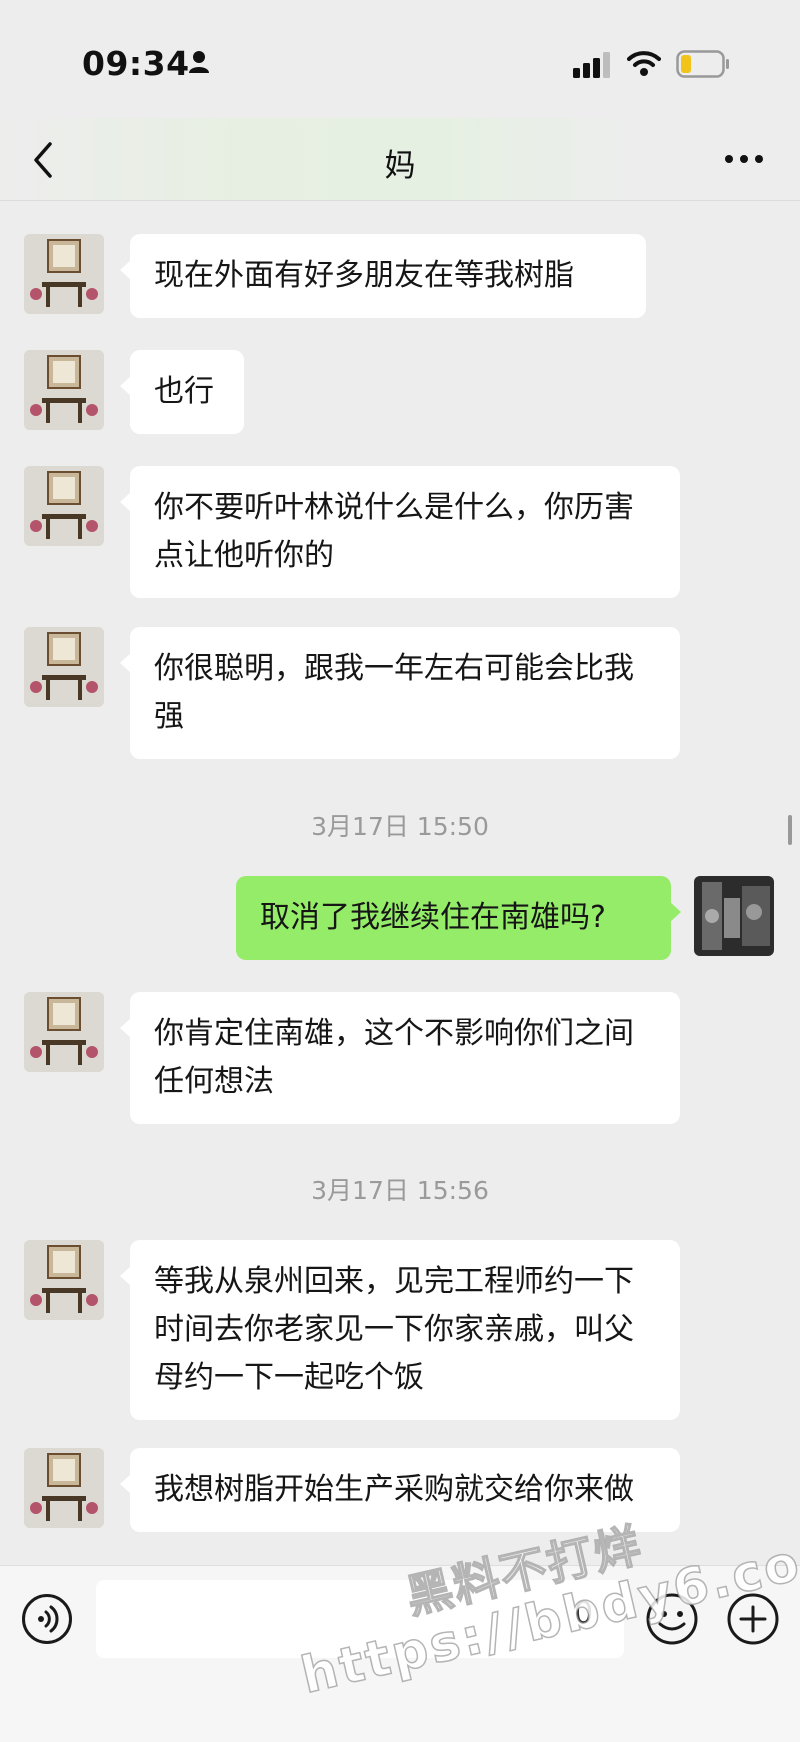 Image resolution: width=800 pixels, height=1742 pixels. I want to click on signal-icon, so click(591, 65).